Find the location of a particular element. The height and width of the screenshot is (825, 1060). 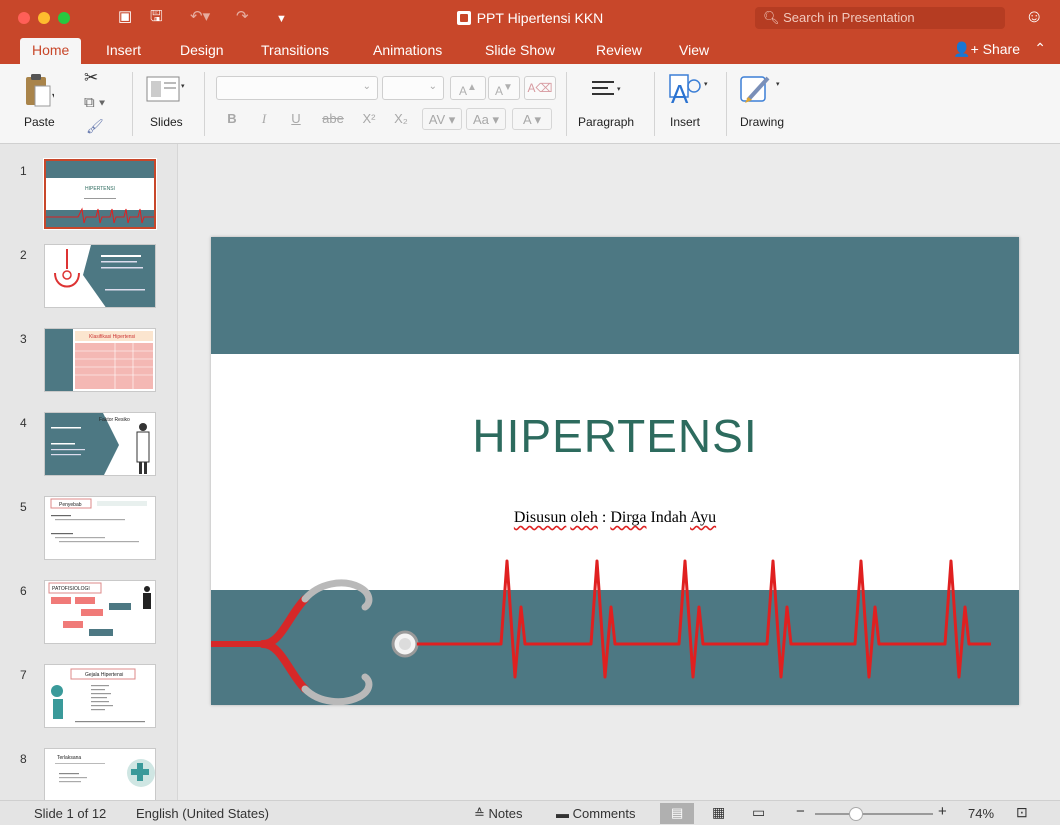

copy-icon: ⧉ ▾ is located at coordinates (94, 102).